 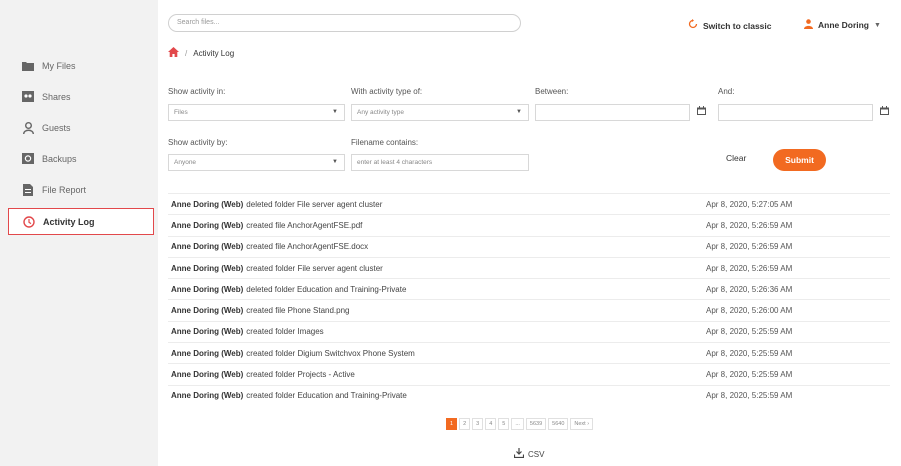 What do you see at coordinates (28, 189) in the screenshot?
I see `report-icon` at bounding box center [28, 189].